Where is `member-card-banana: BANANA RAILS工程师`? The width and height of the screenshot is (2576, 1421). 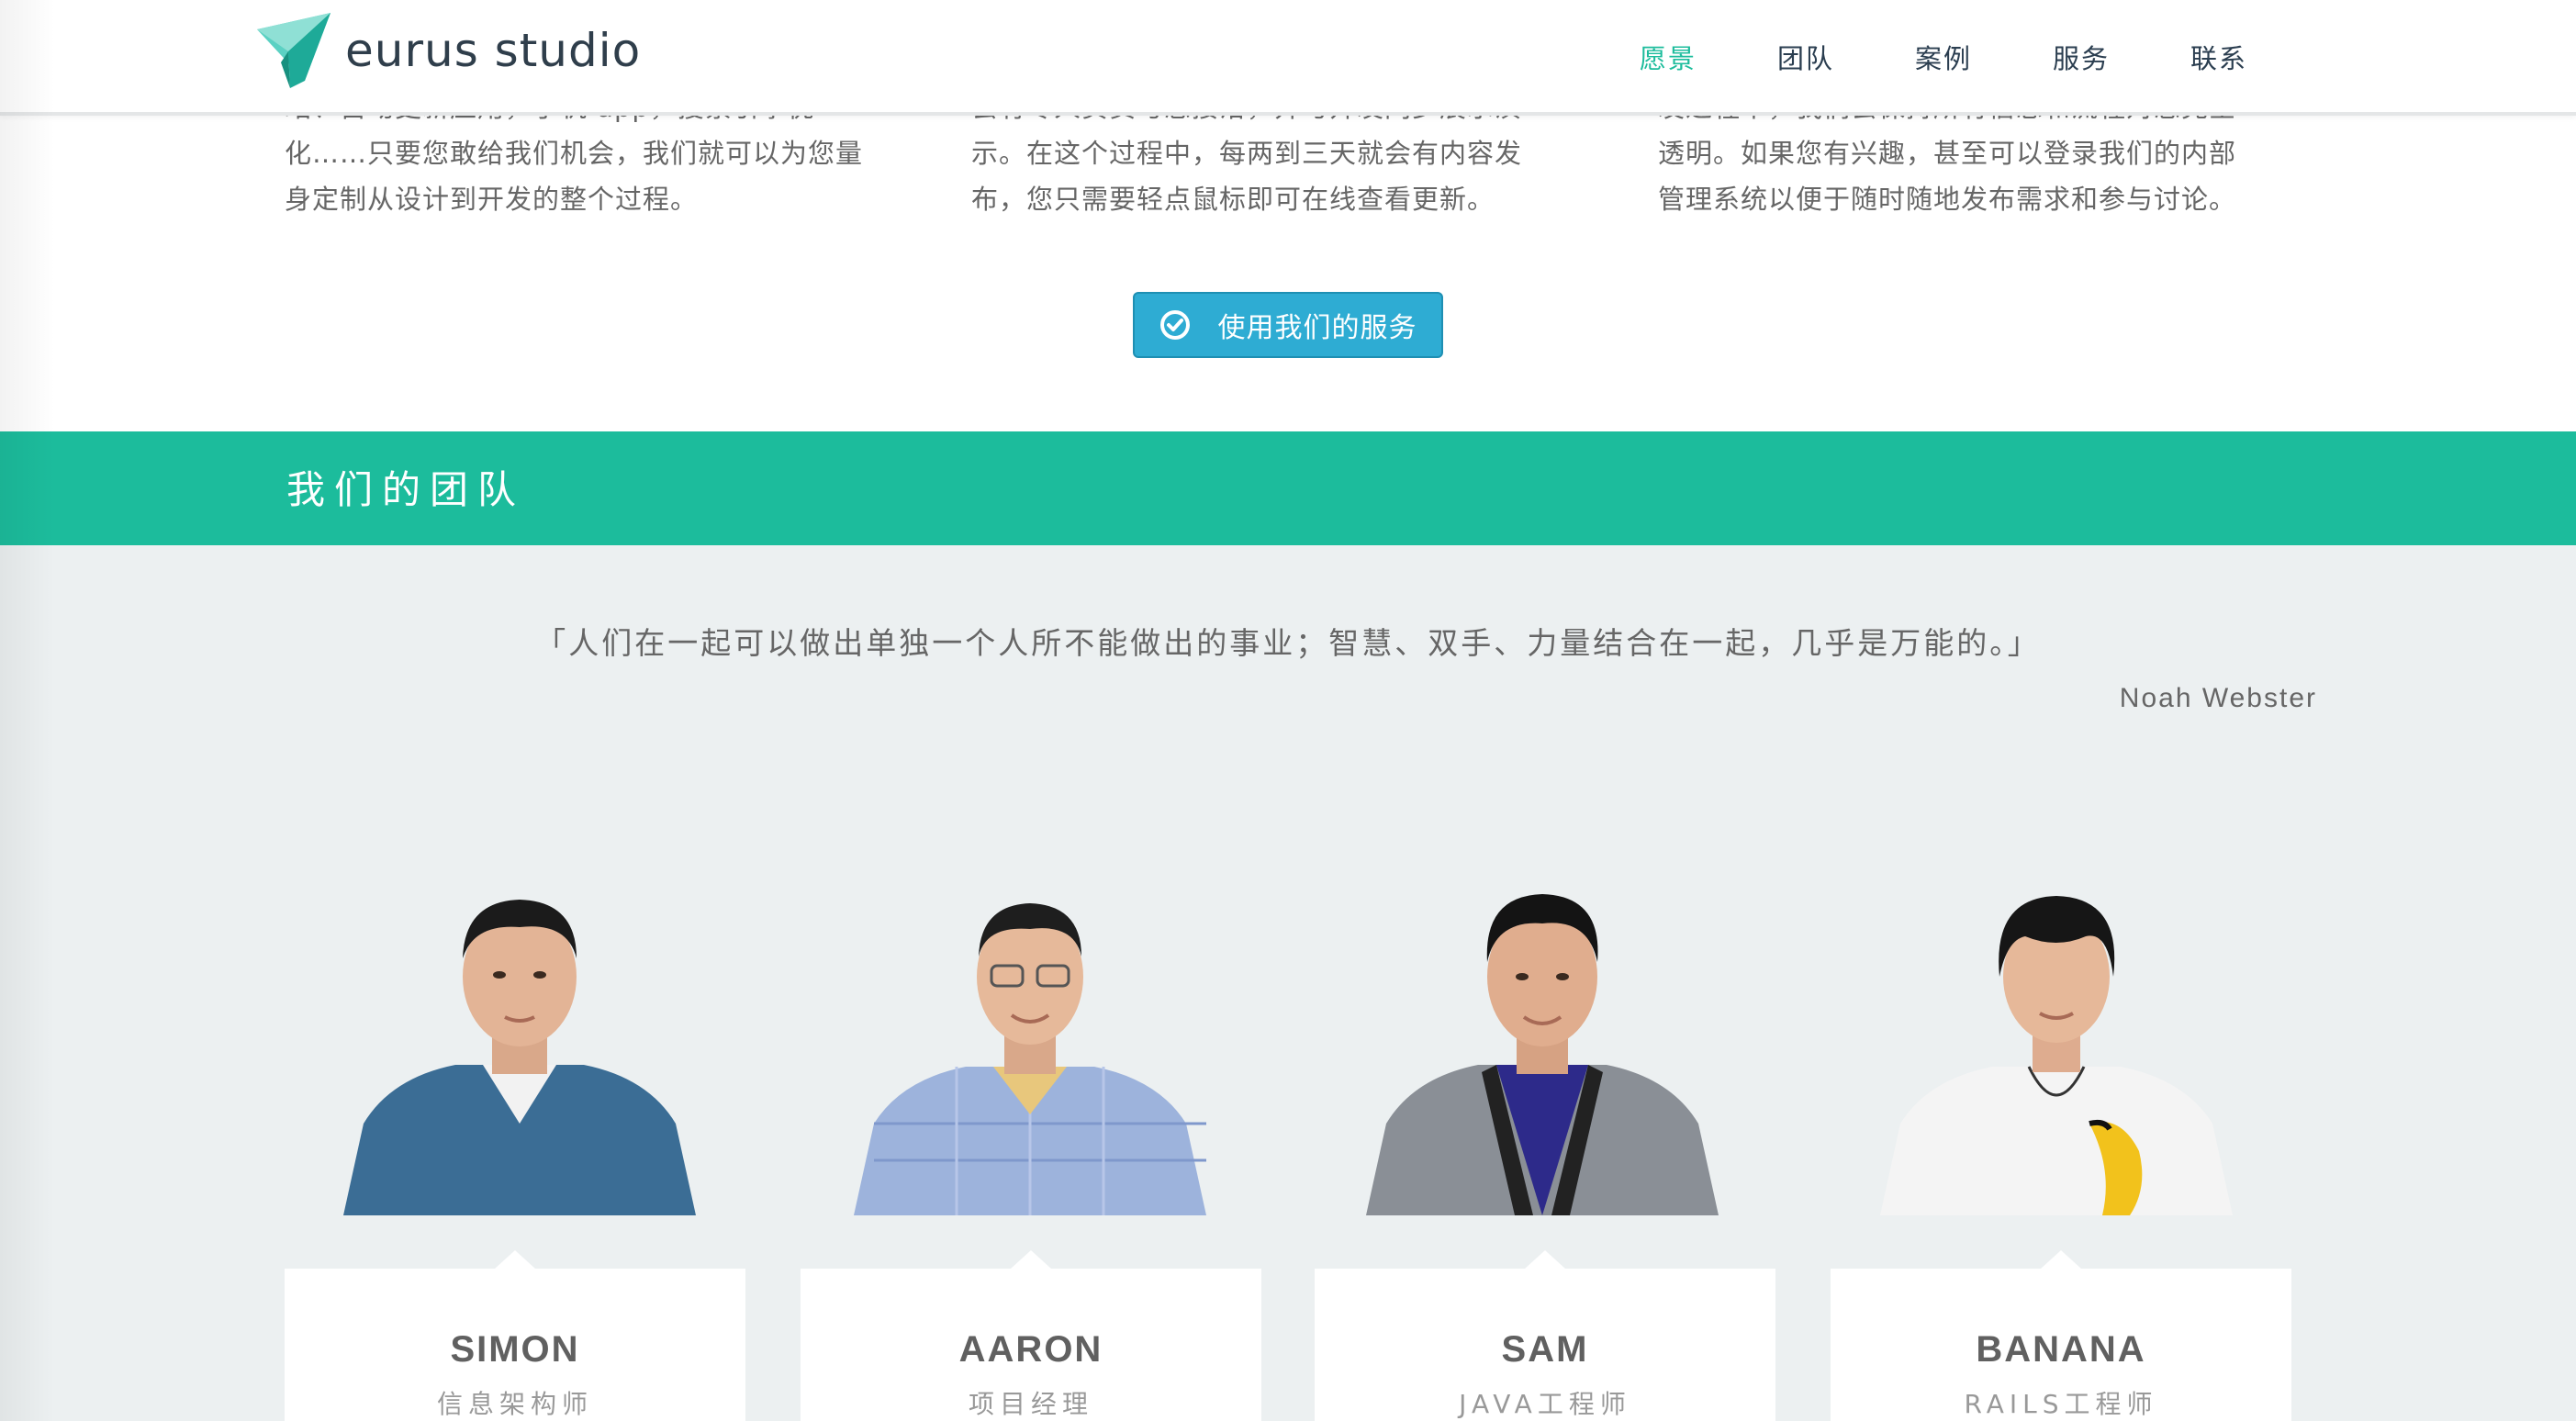 member-card-banana: BANANA RAILS工程师 is located at coordinates (2061, 1335).